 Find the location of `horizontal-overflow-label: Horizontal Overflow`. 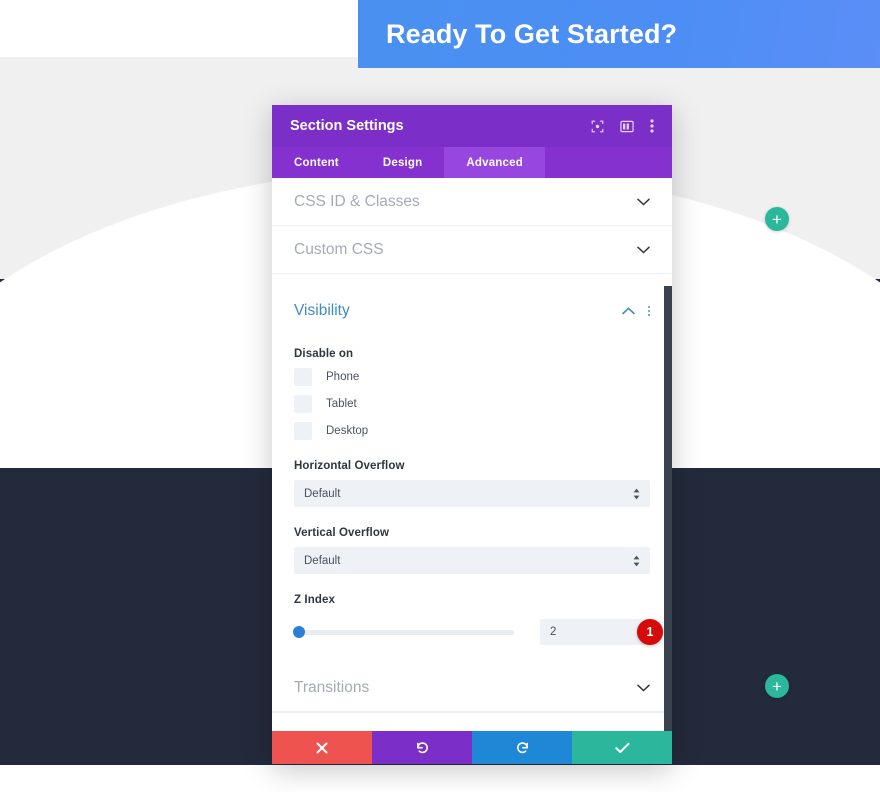

horizontal-overflow-label: Horizontal Overflow is located at coordinates (349, 466).